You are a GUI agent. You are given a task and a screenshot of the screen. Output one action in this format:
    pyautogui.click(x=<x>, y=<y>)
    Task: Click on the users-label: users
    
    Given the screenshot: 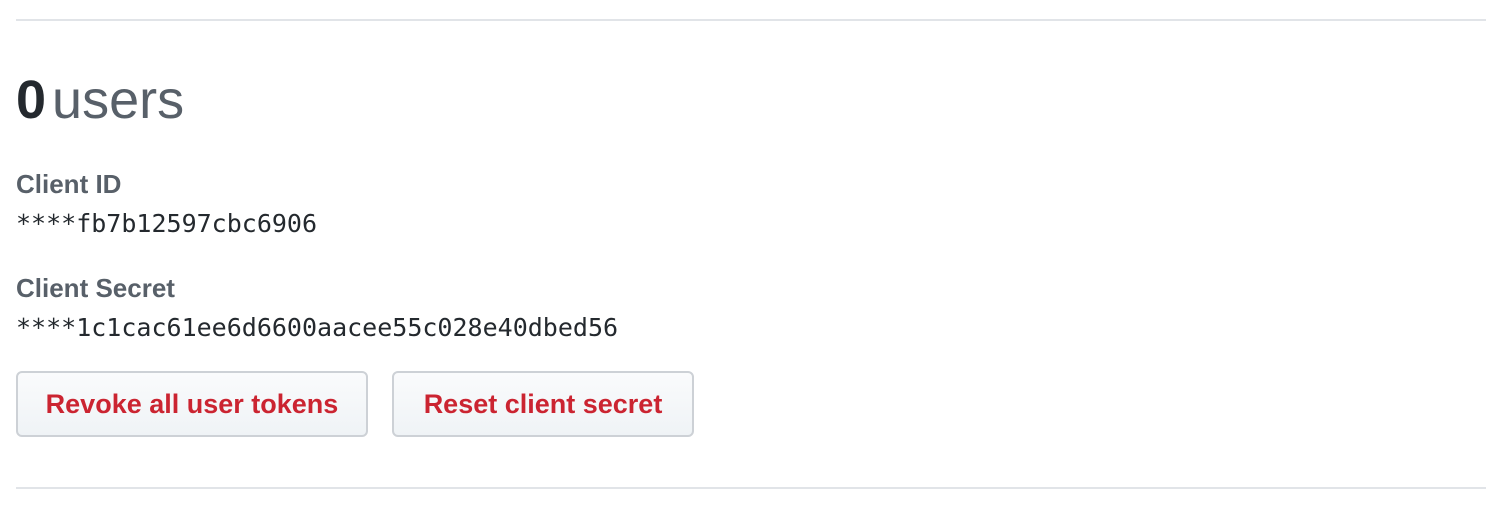 What is the action you would take?
    pyautogui.click(x=118, y=100)
    